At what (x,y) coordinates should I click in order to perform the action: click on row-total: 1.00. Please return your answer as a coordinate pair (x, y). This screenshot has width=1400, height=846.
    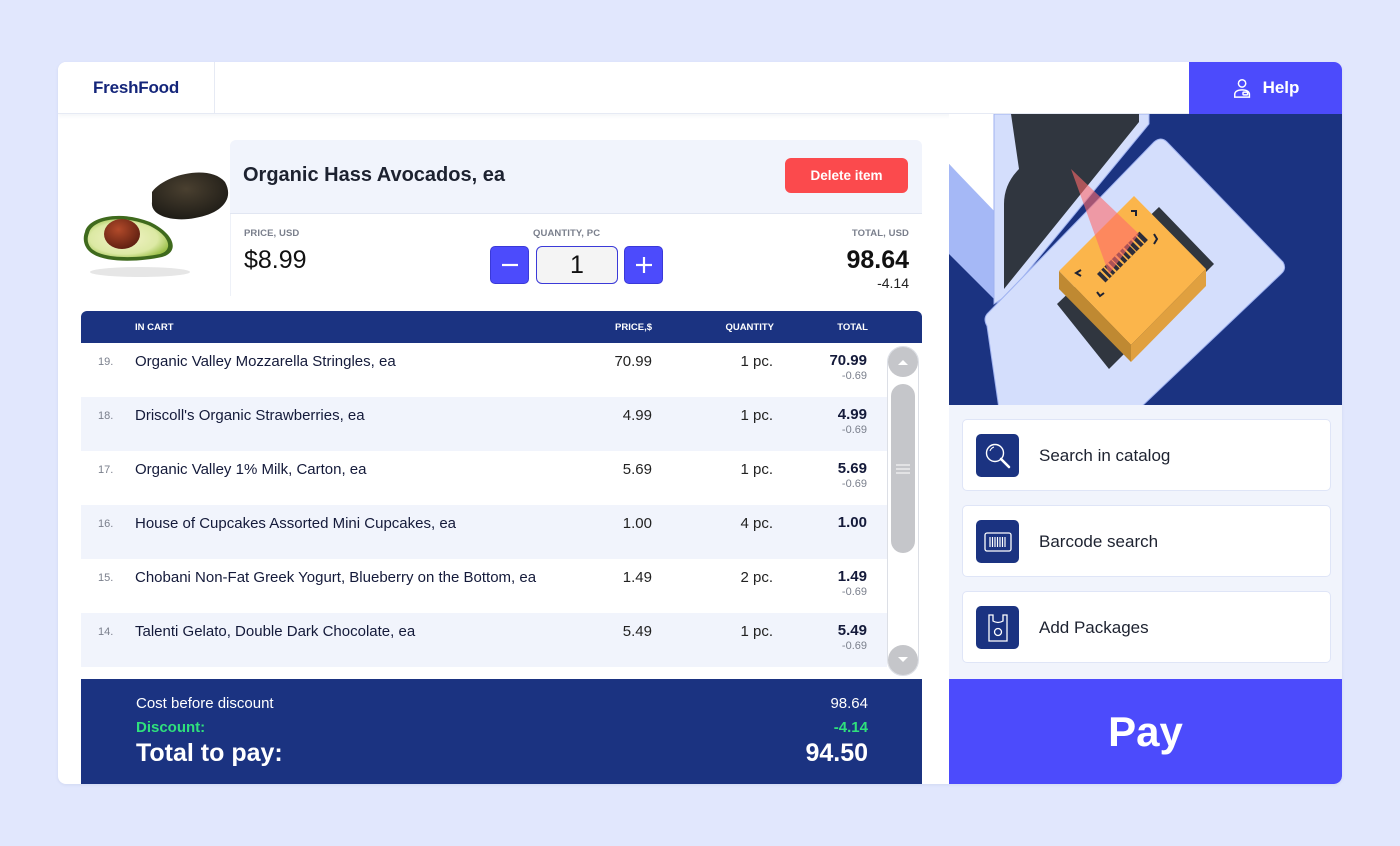
    Looking at the image, I should click on (852, 522).